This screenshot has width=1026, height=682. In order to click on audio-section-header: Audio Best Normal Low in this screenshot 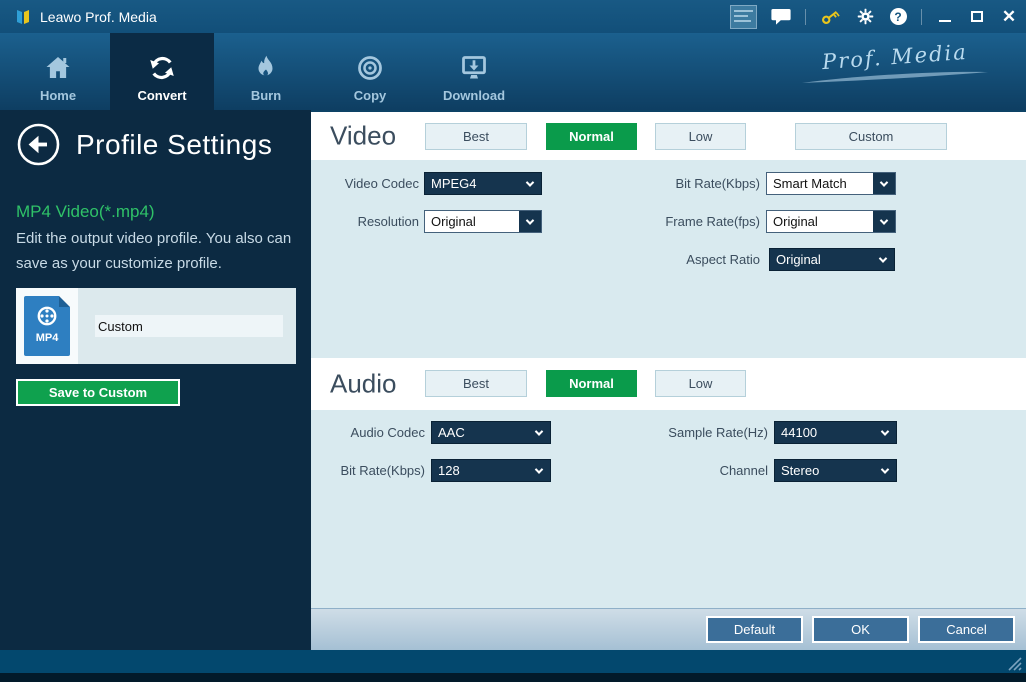, I will do `click(668, 384)`.